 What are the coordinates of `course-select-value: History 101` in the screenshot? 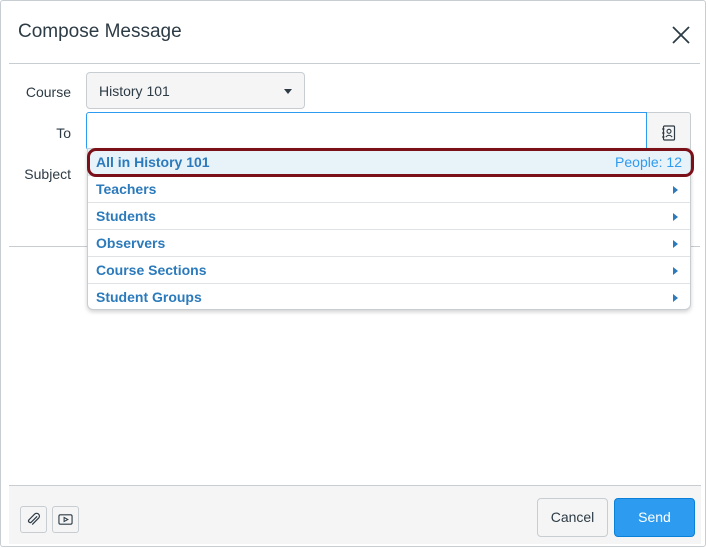 It's located at (134, 91).